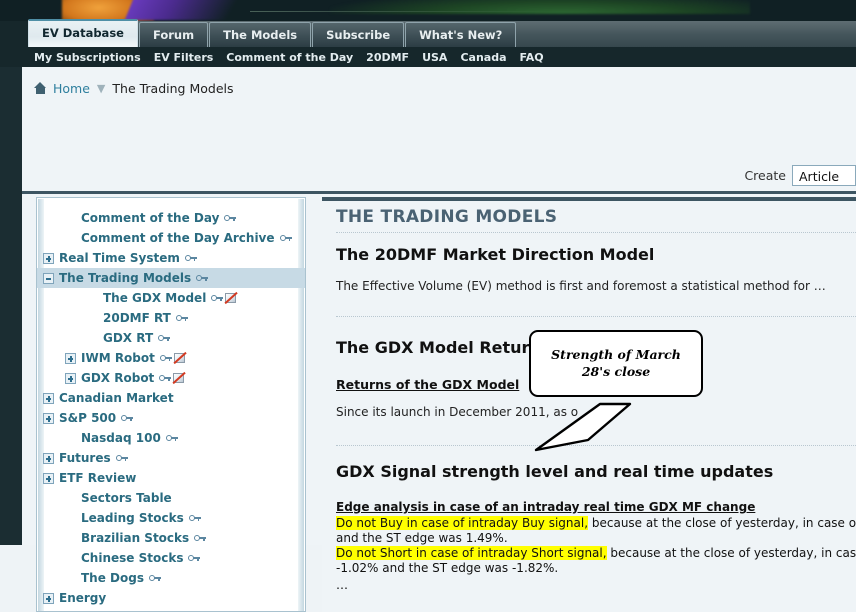 This screenshot has height=612, width=856. Describe the element at coordinates (71, 88) in the screenshot. I see `breadcrumb-home-link: Home` at that location.